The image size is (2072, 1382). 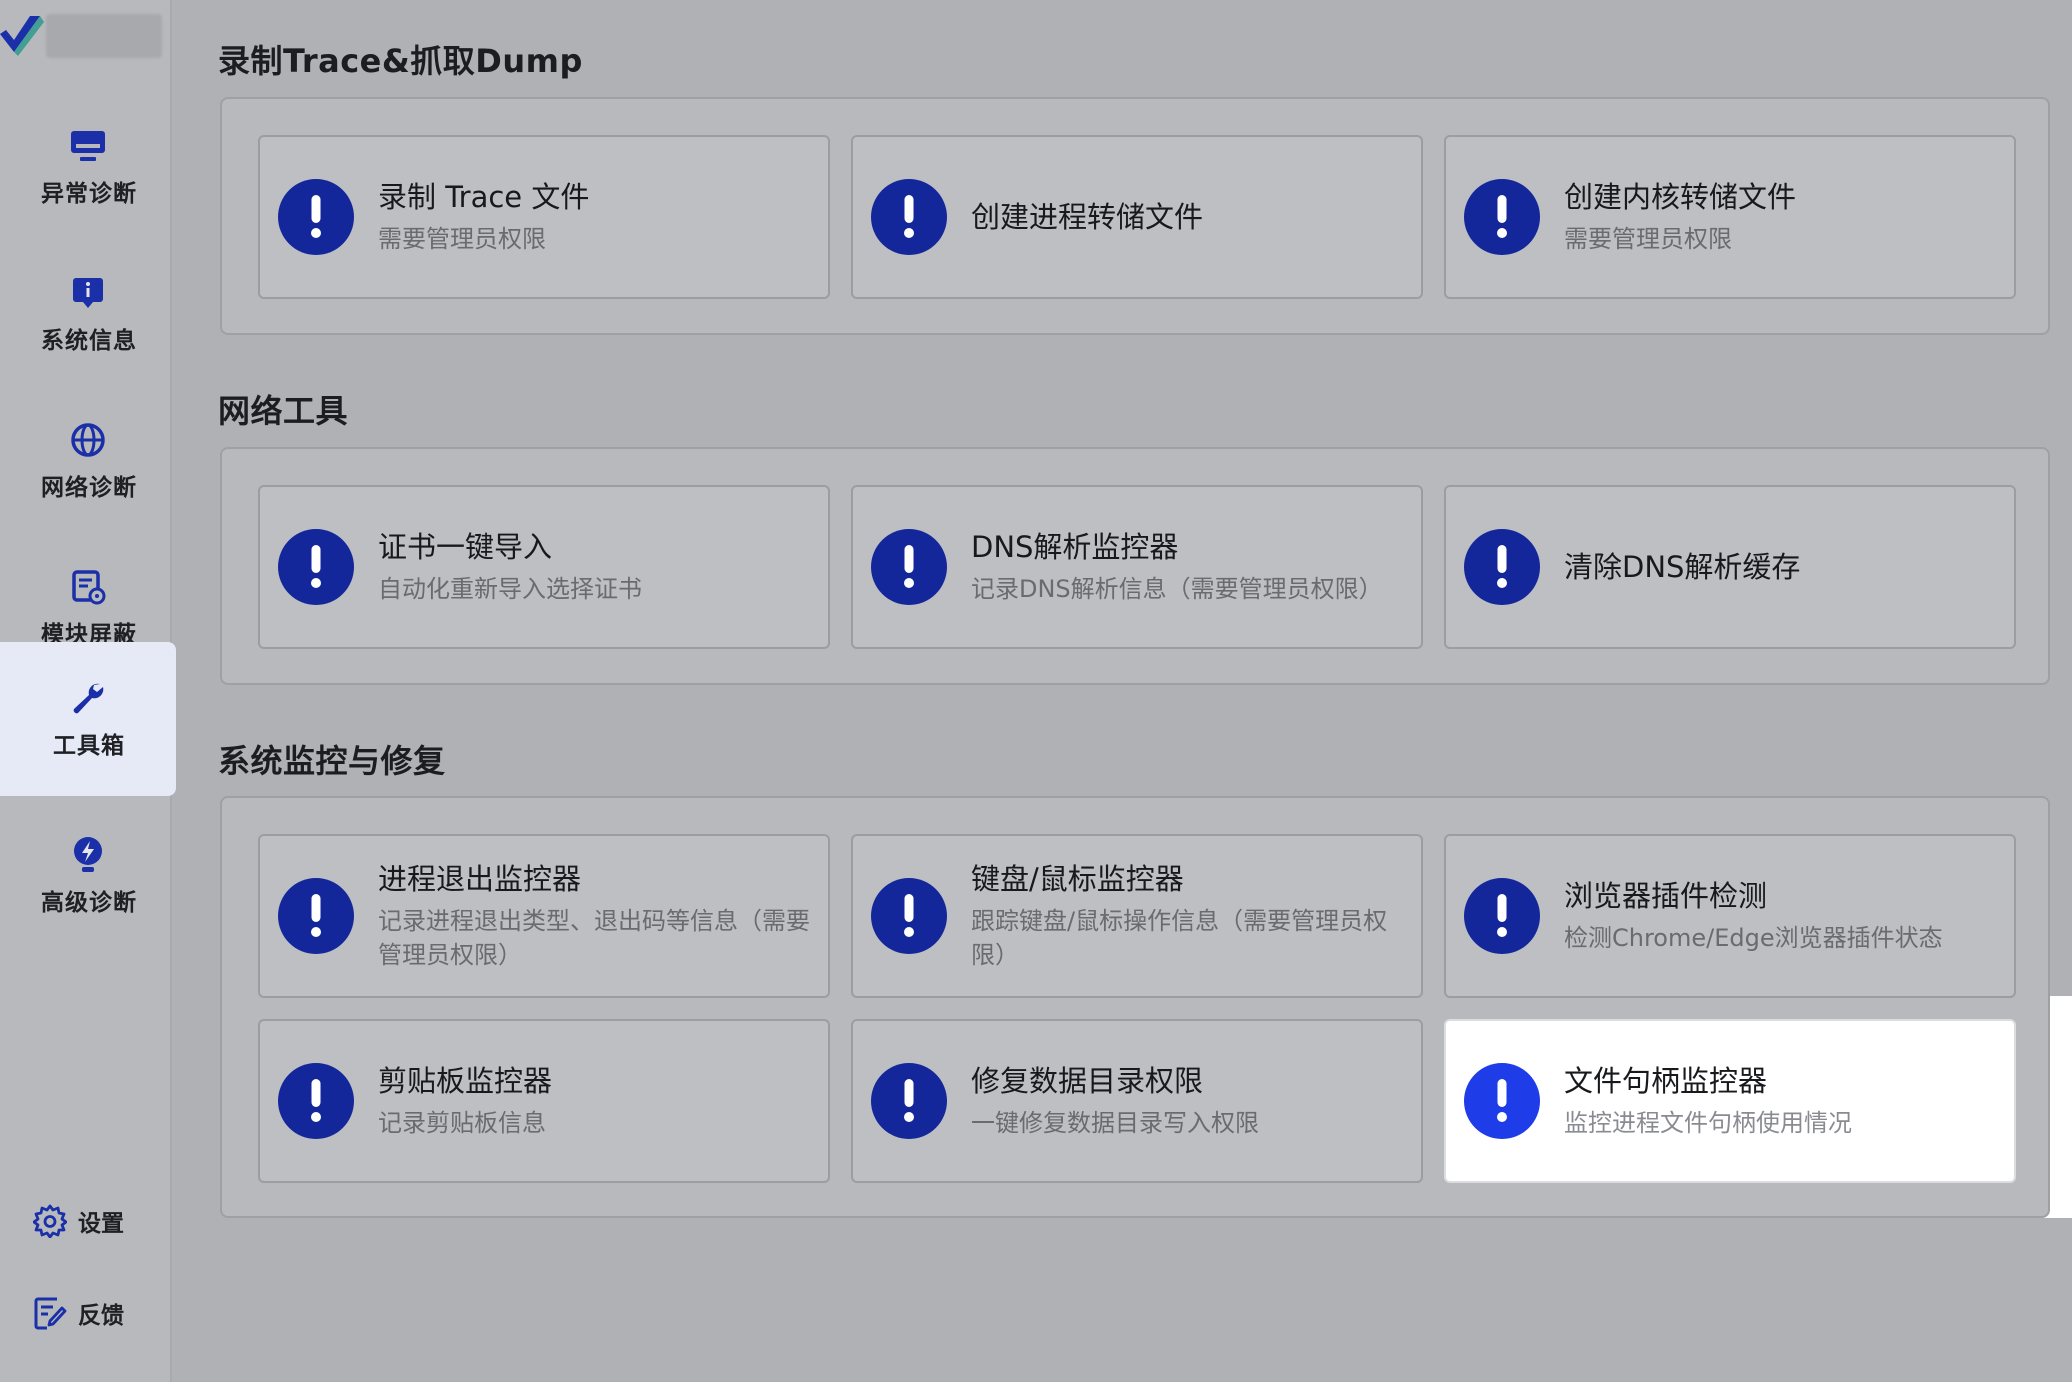 What do you see at coordinates (88, 719) in the screenshot?
I see `sidebar-item-toolbox: 工具箱` at bounding box center [88, 719].